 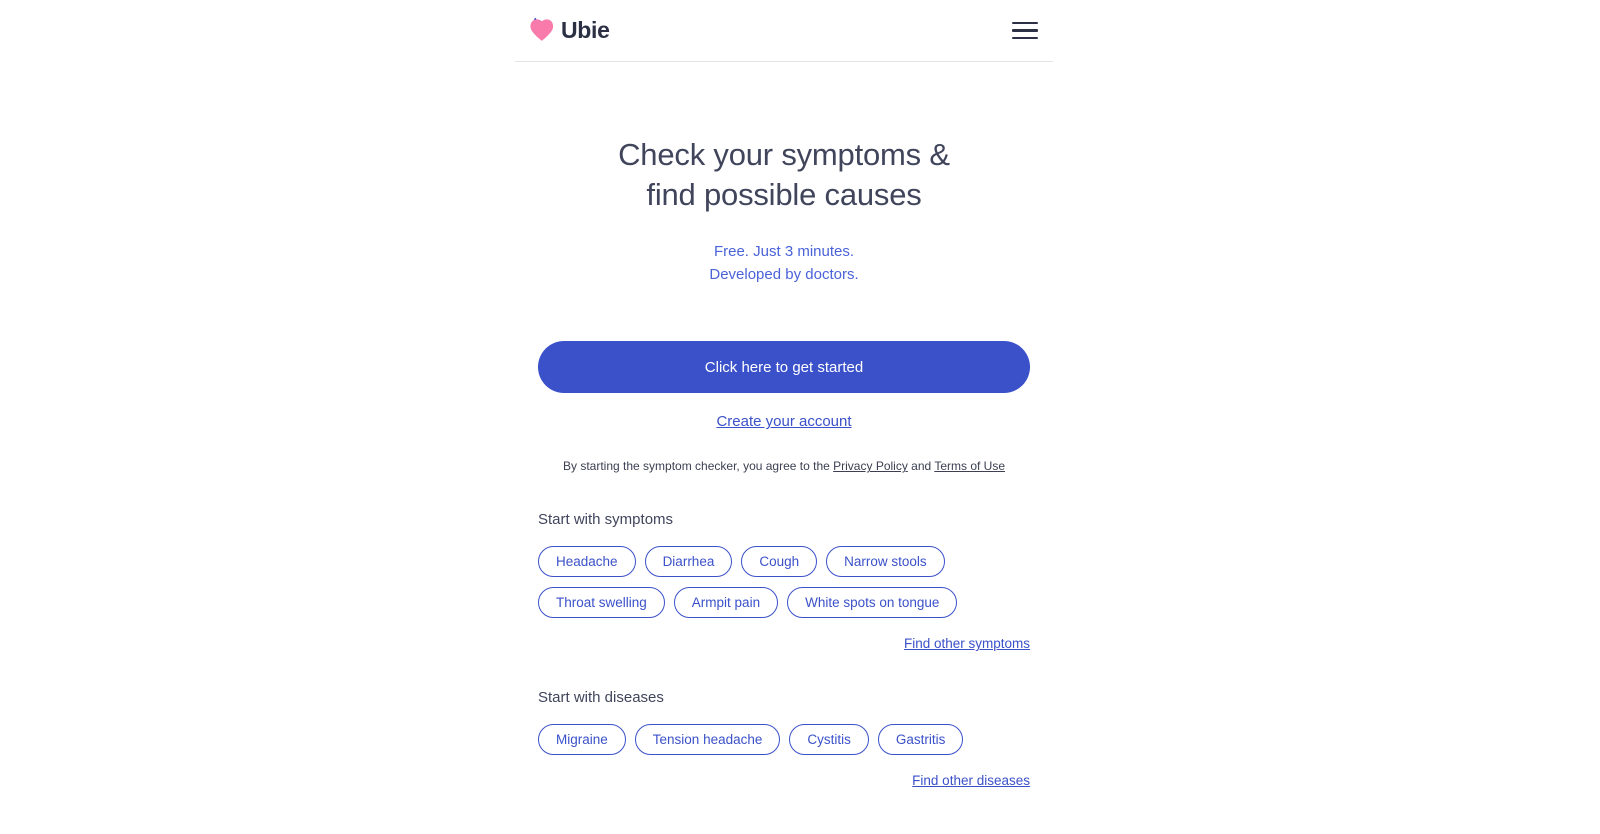 What do you see at coordinates (784, 154) in the screenshot?
I see `page-title-line-1: Check your symptoms &` at bounding box center [784, 154].